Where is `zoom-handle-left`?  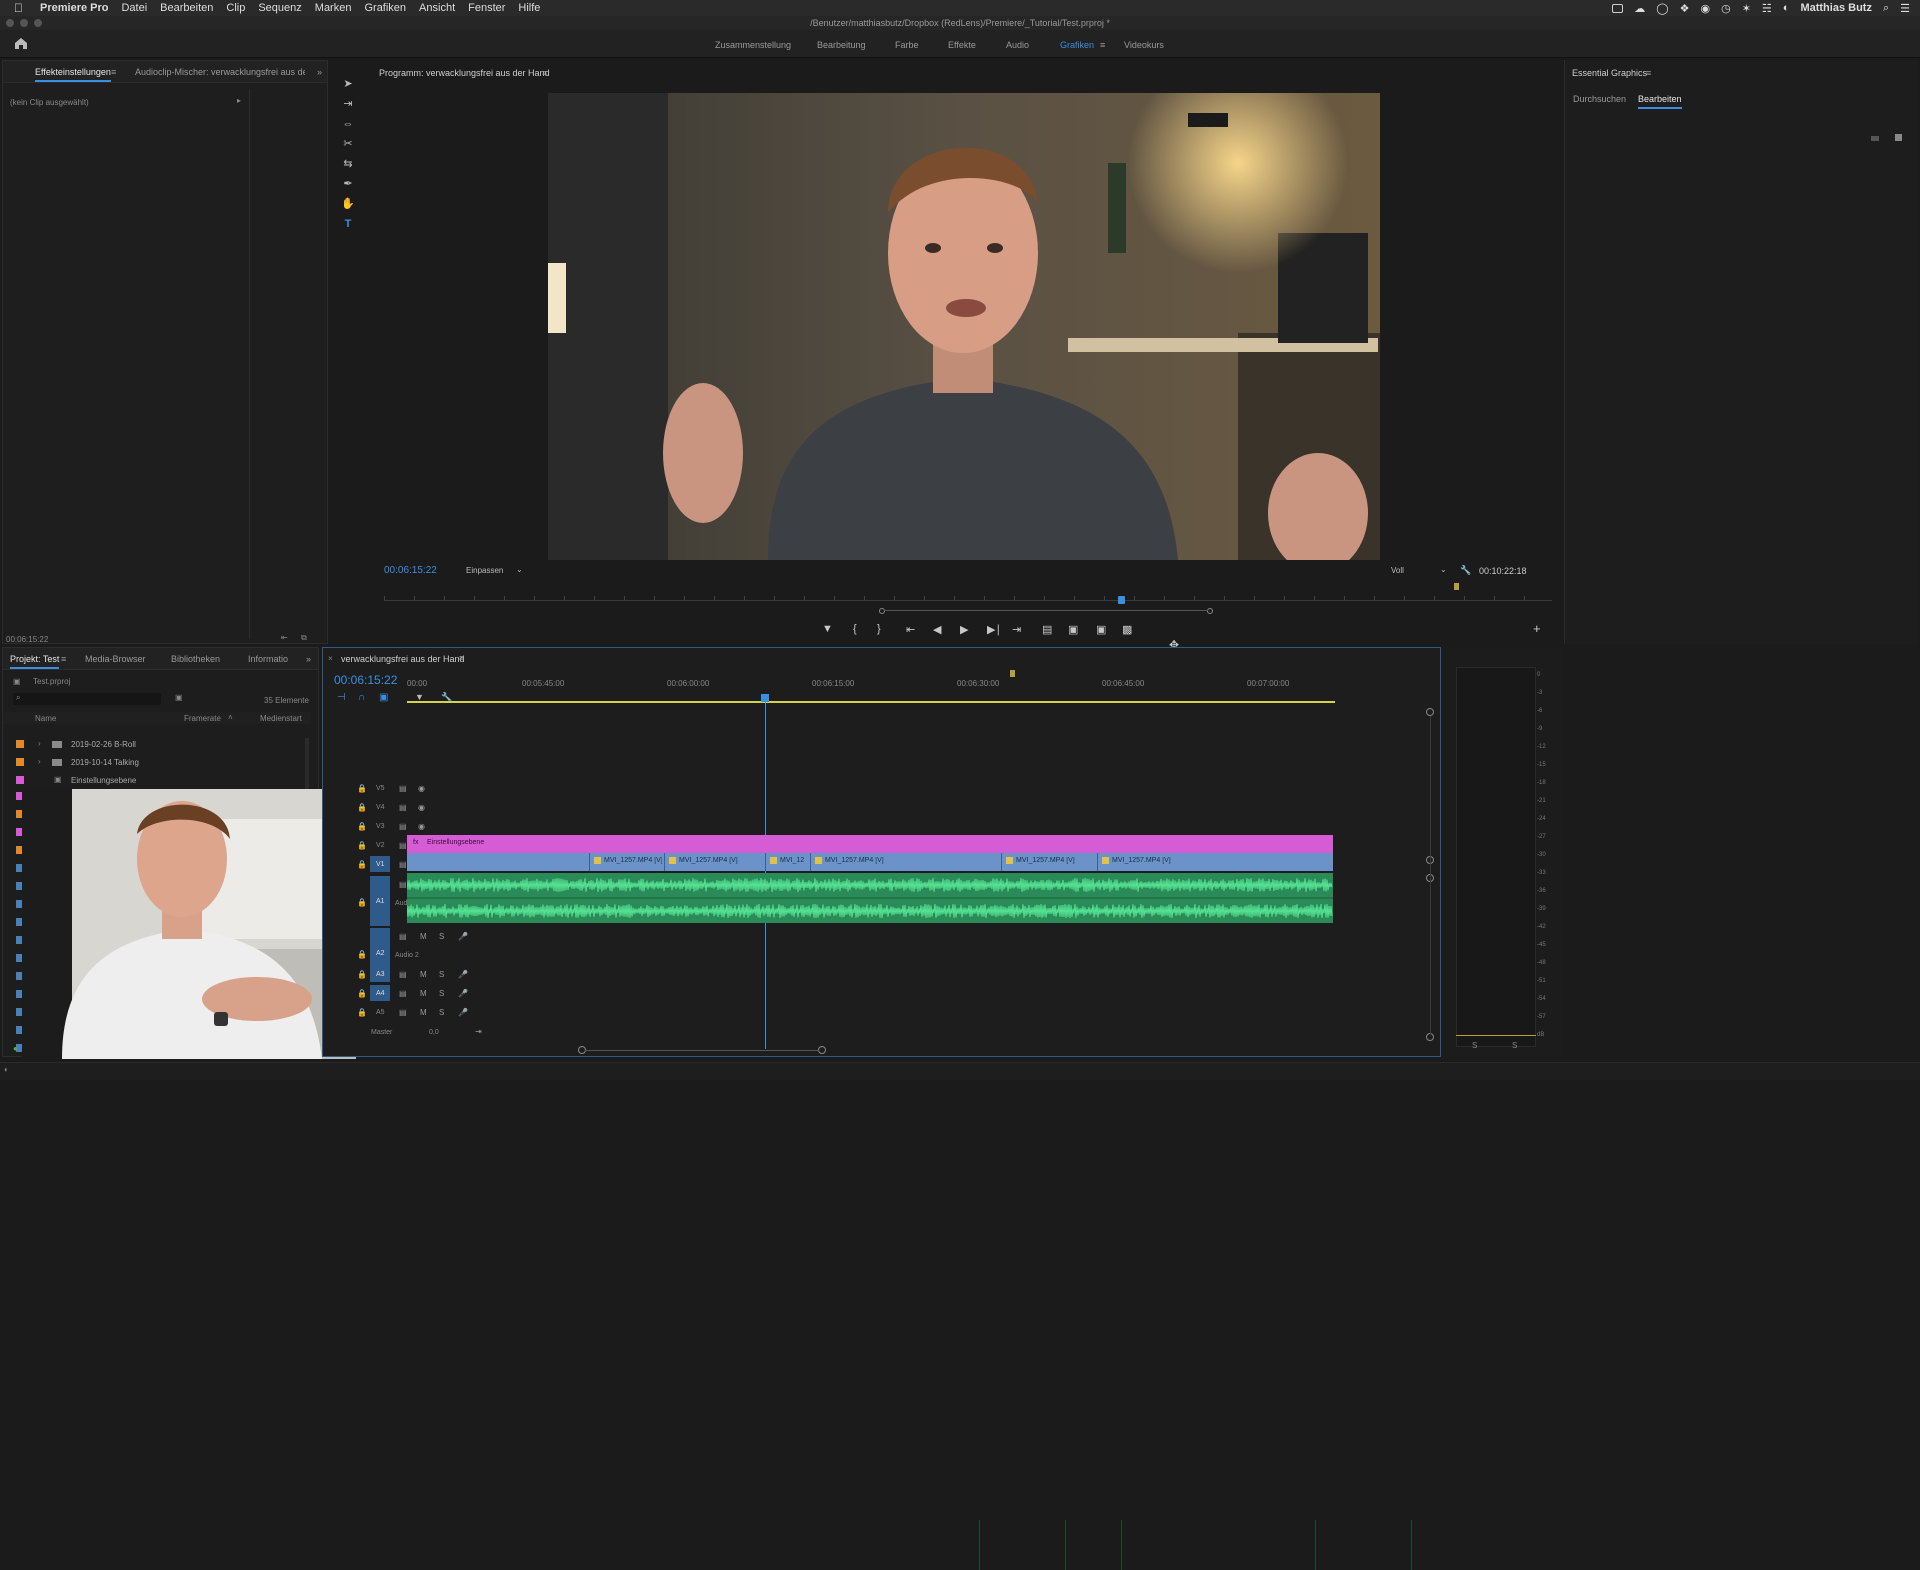
zoom-handle-left is located at coordinates (882, 611).